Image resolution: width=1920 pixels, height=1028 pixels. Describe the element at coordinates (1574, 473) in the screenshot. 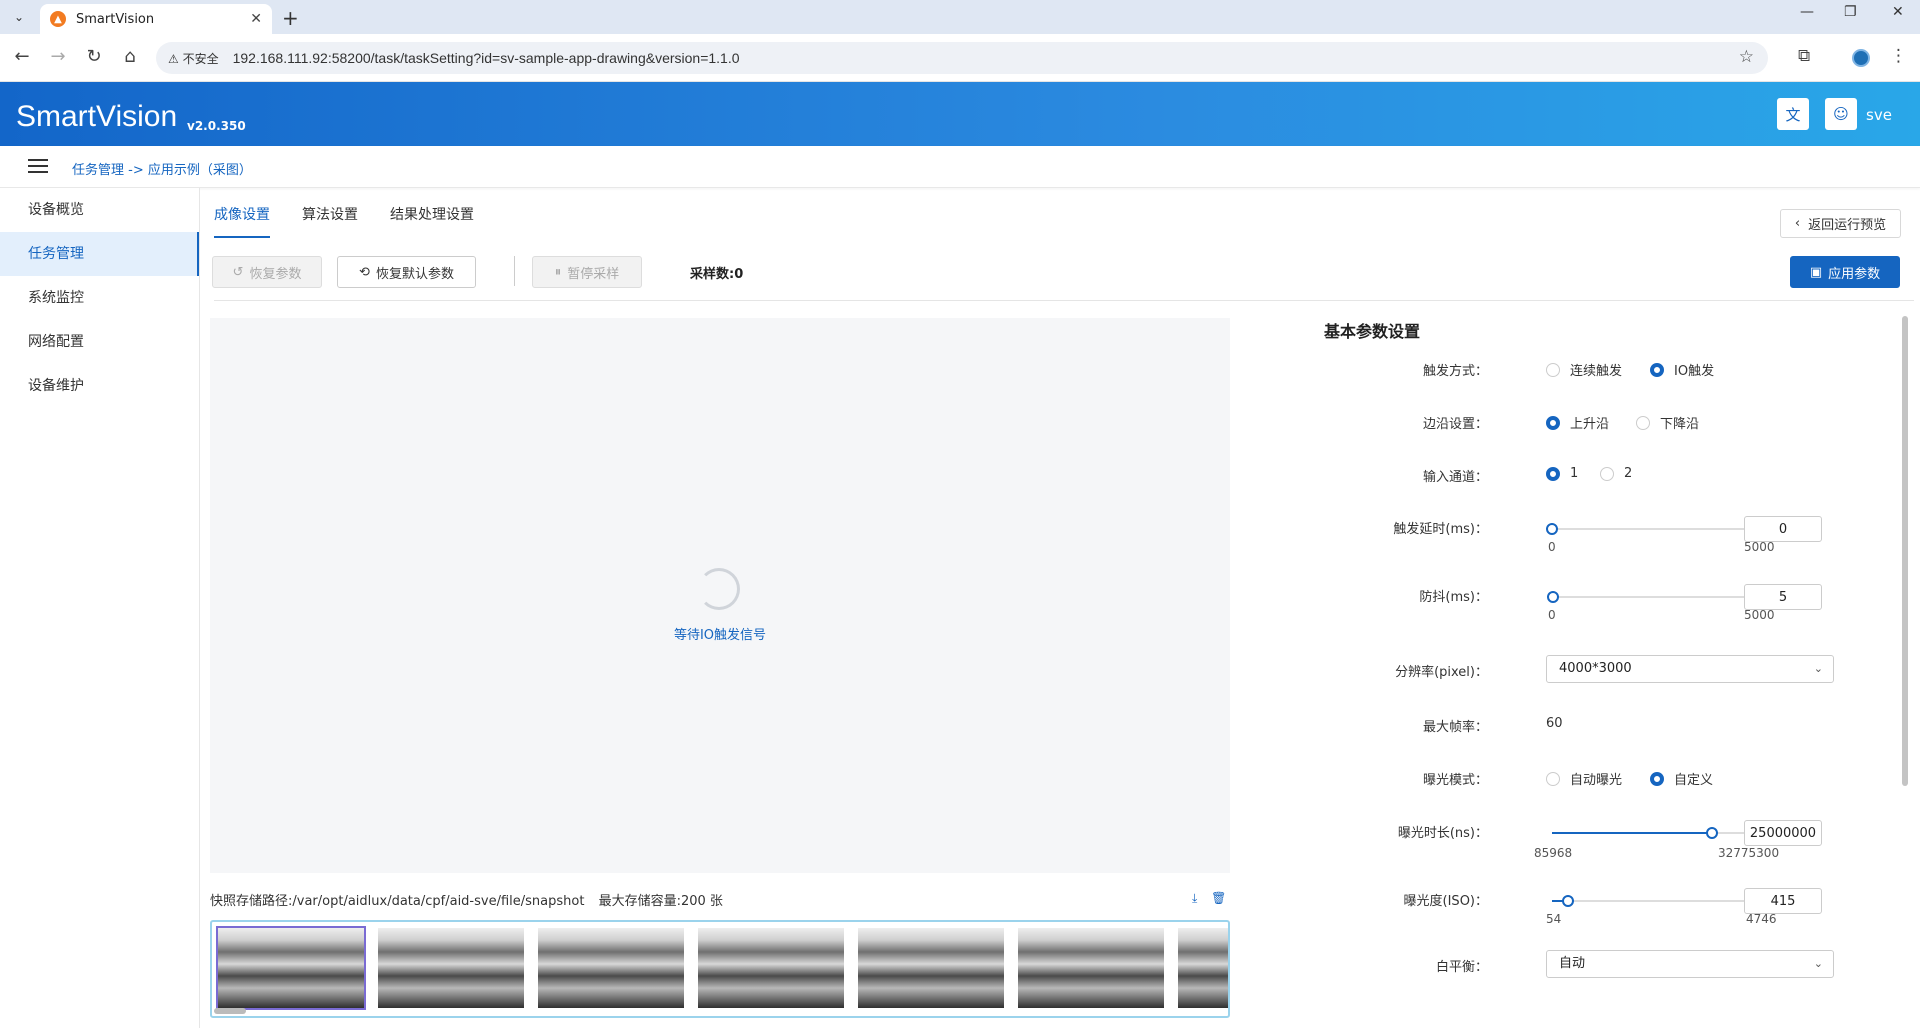

I see `radio-label: 1` at that location.